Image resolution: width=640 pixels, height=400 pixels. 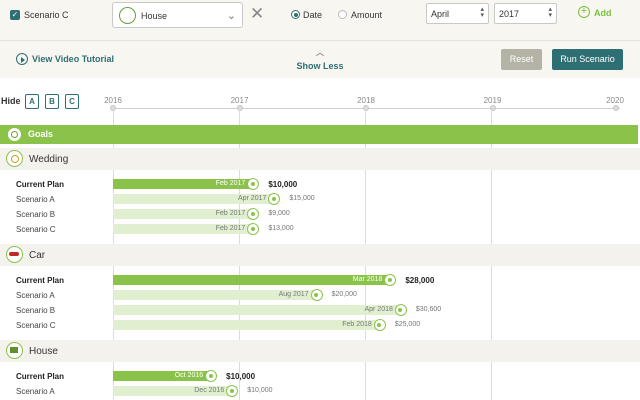 I want to click on goal-timeline-bar: Apr 2018, so click(x=260, y=310).